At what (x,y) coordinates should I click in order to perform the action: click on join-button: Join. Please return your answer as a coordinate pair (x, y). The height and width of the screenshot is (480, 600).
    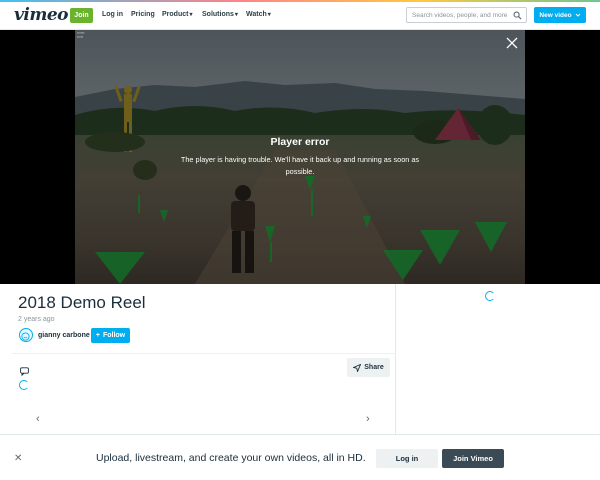
    Looking at the image, I should click on (81, 15).